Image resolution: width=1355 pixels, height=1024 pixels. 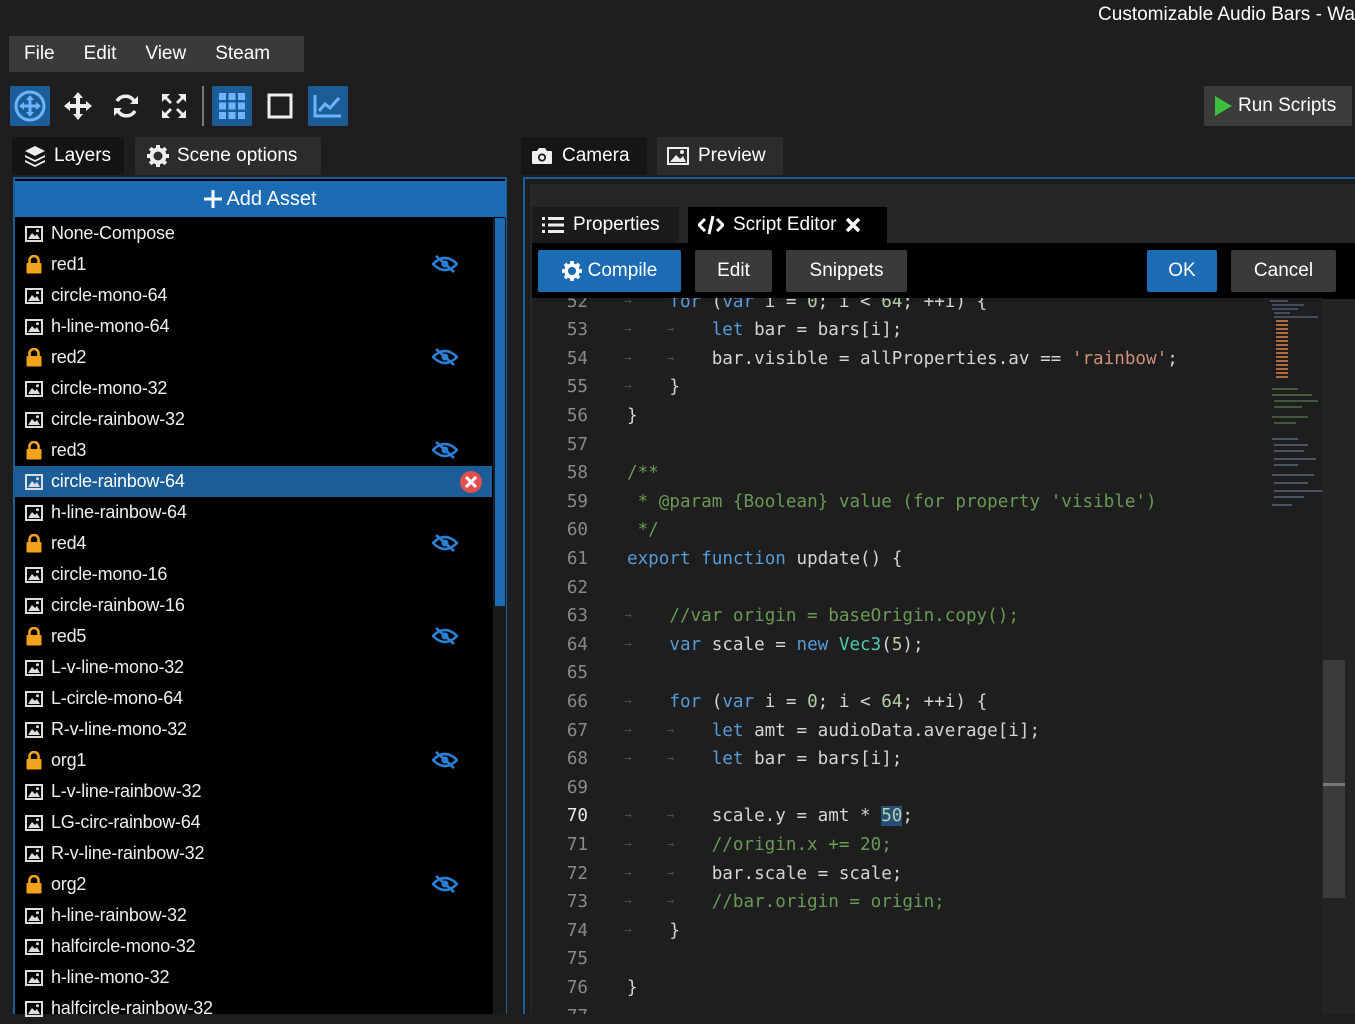 I want to click on layer-row: circle-rainbow-16, so click(x=253, y=605).